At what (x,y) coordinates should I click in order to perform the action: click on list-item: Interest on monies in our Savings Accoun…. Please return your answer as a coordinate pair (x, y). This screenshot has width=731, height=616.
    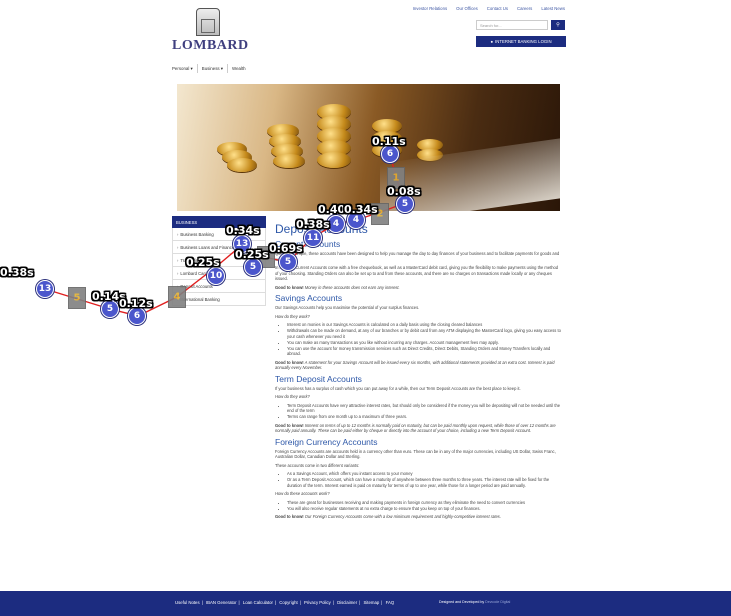
    Looking at the image, I should click on (424, 325).